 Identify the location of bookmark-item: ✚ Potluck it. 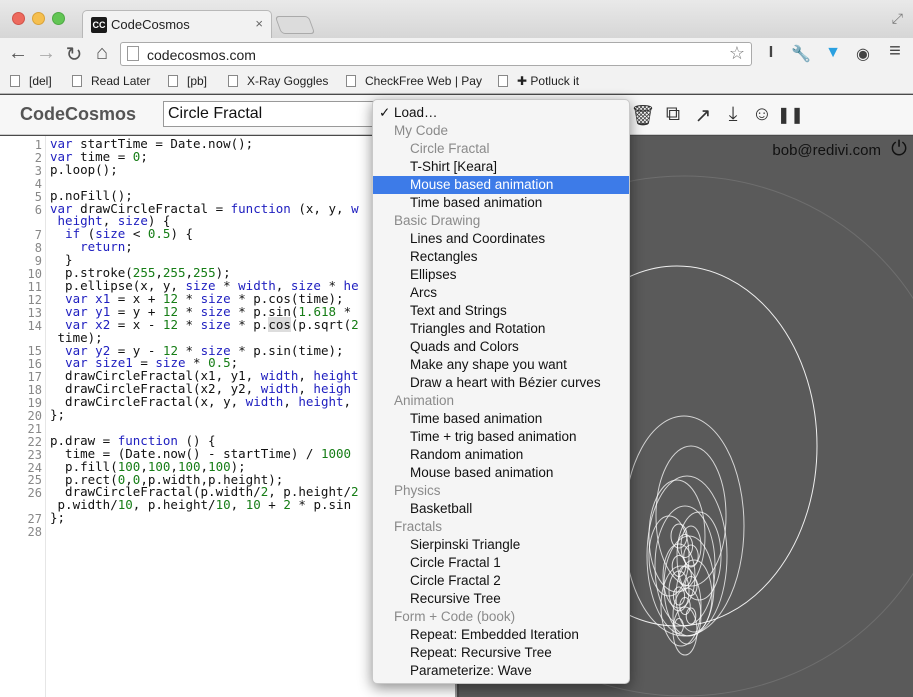
(538, 81).